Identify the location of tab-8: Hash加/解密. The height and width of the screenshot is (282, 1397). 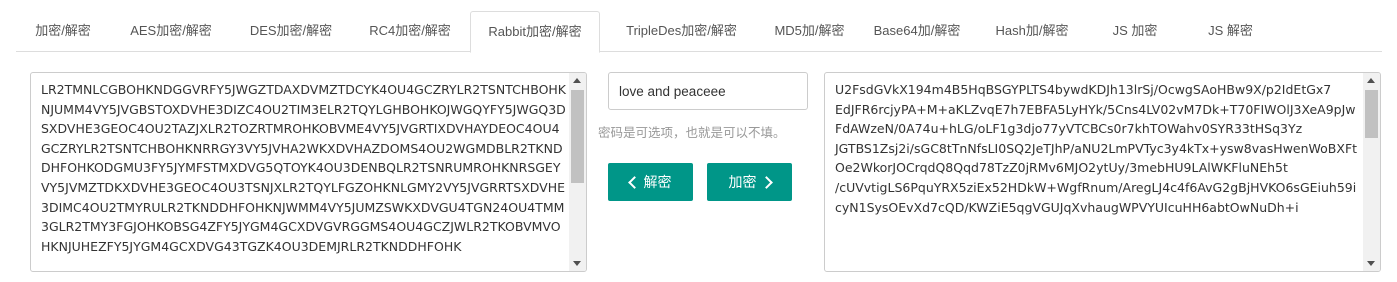
(1032, 31).